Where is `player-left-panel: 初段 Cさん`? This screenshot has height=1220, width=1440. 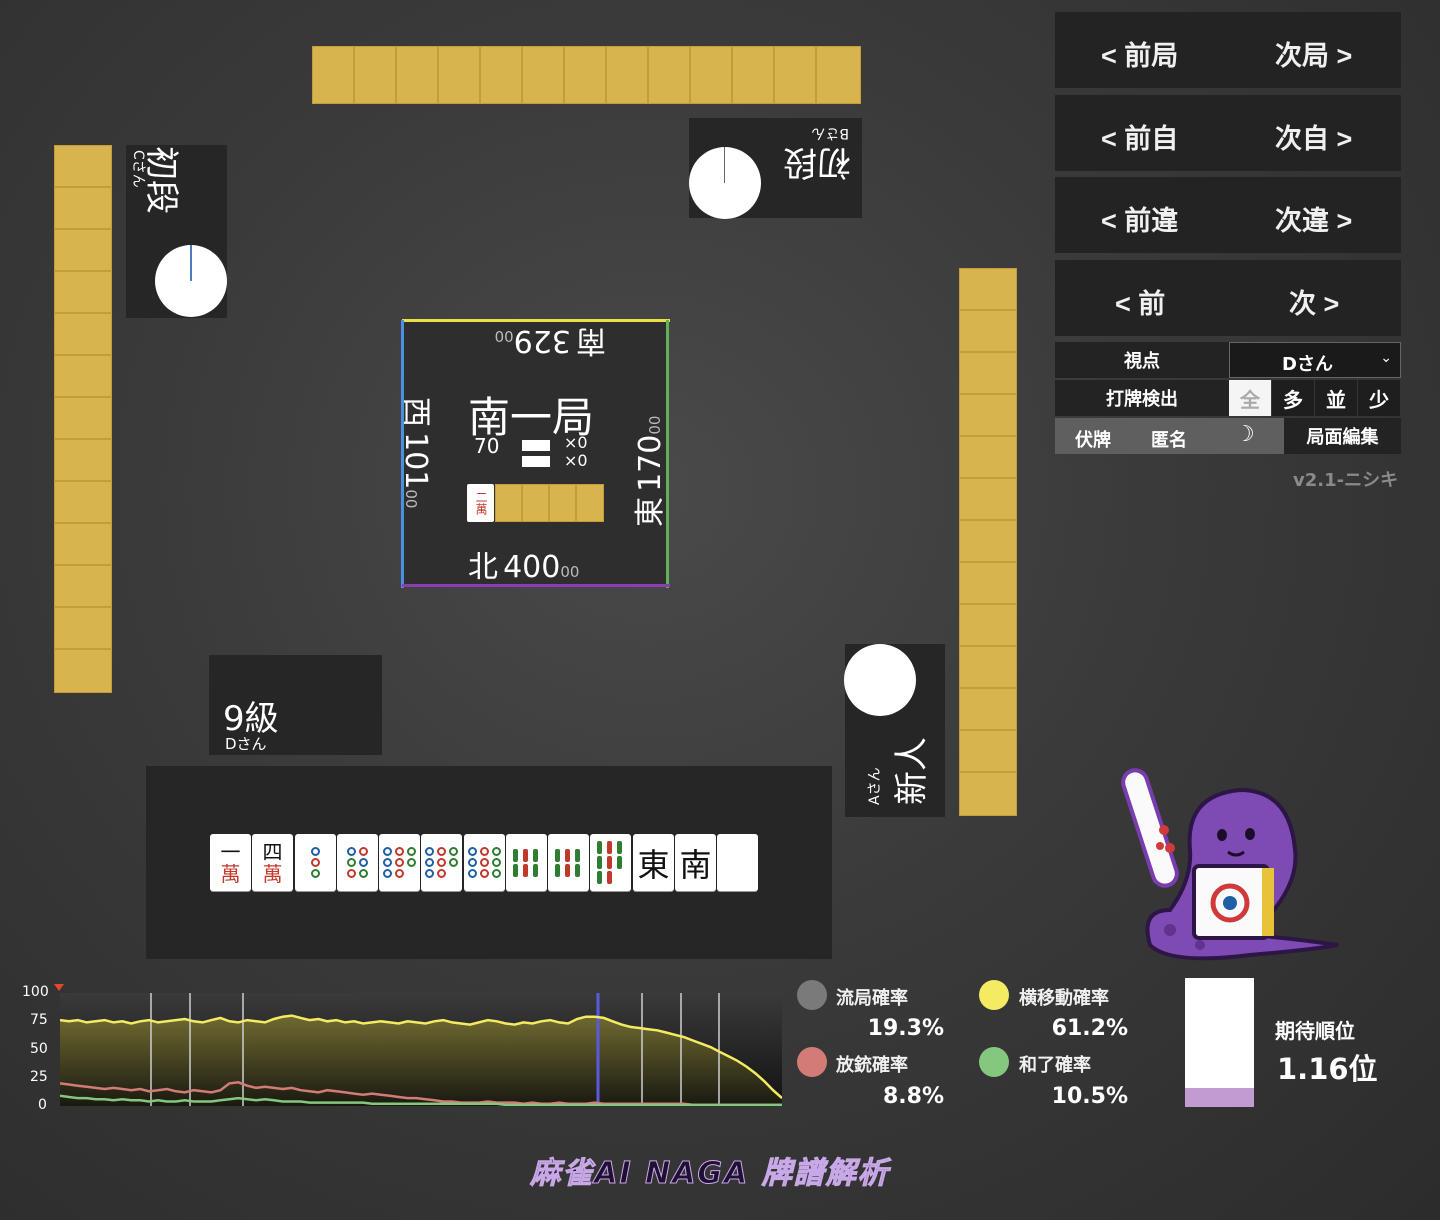 player-left-panel: 初段 Cさん is located at coordinates (176, 231).